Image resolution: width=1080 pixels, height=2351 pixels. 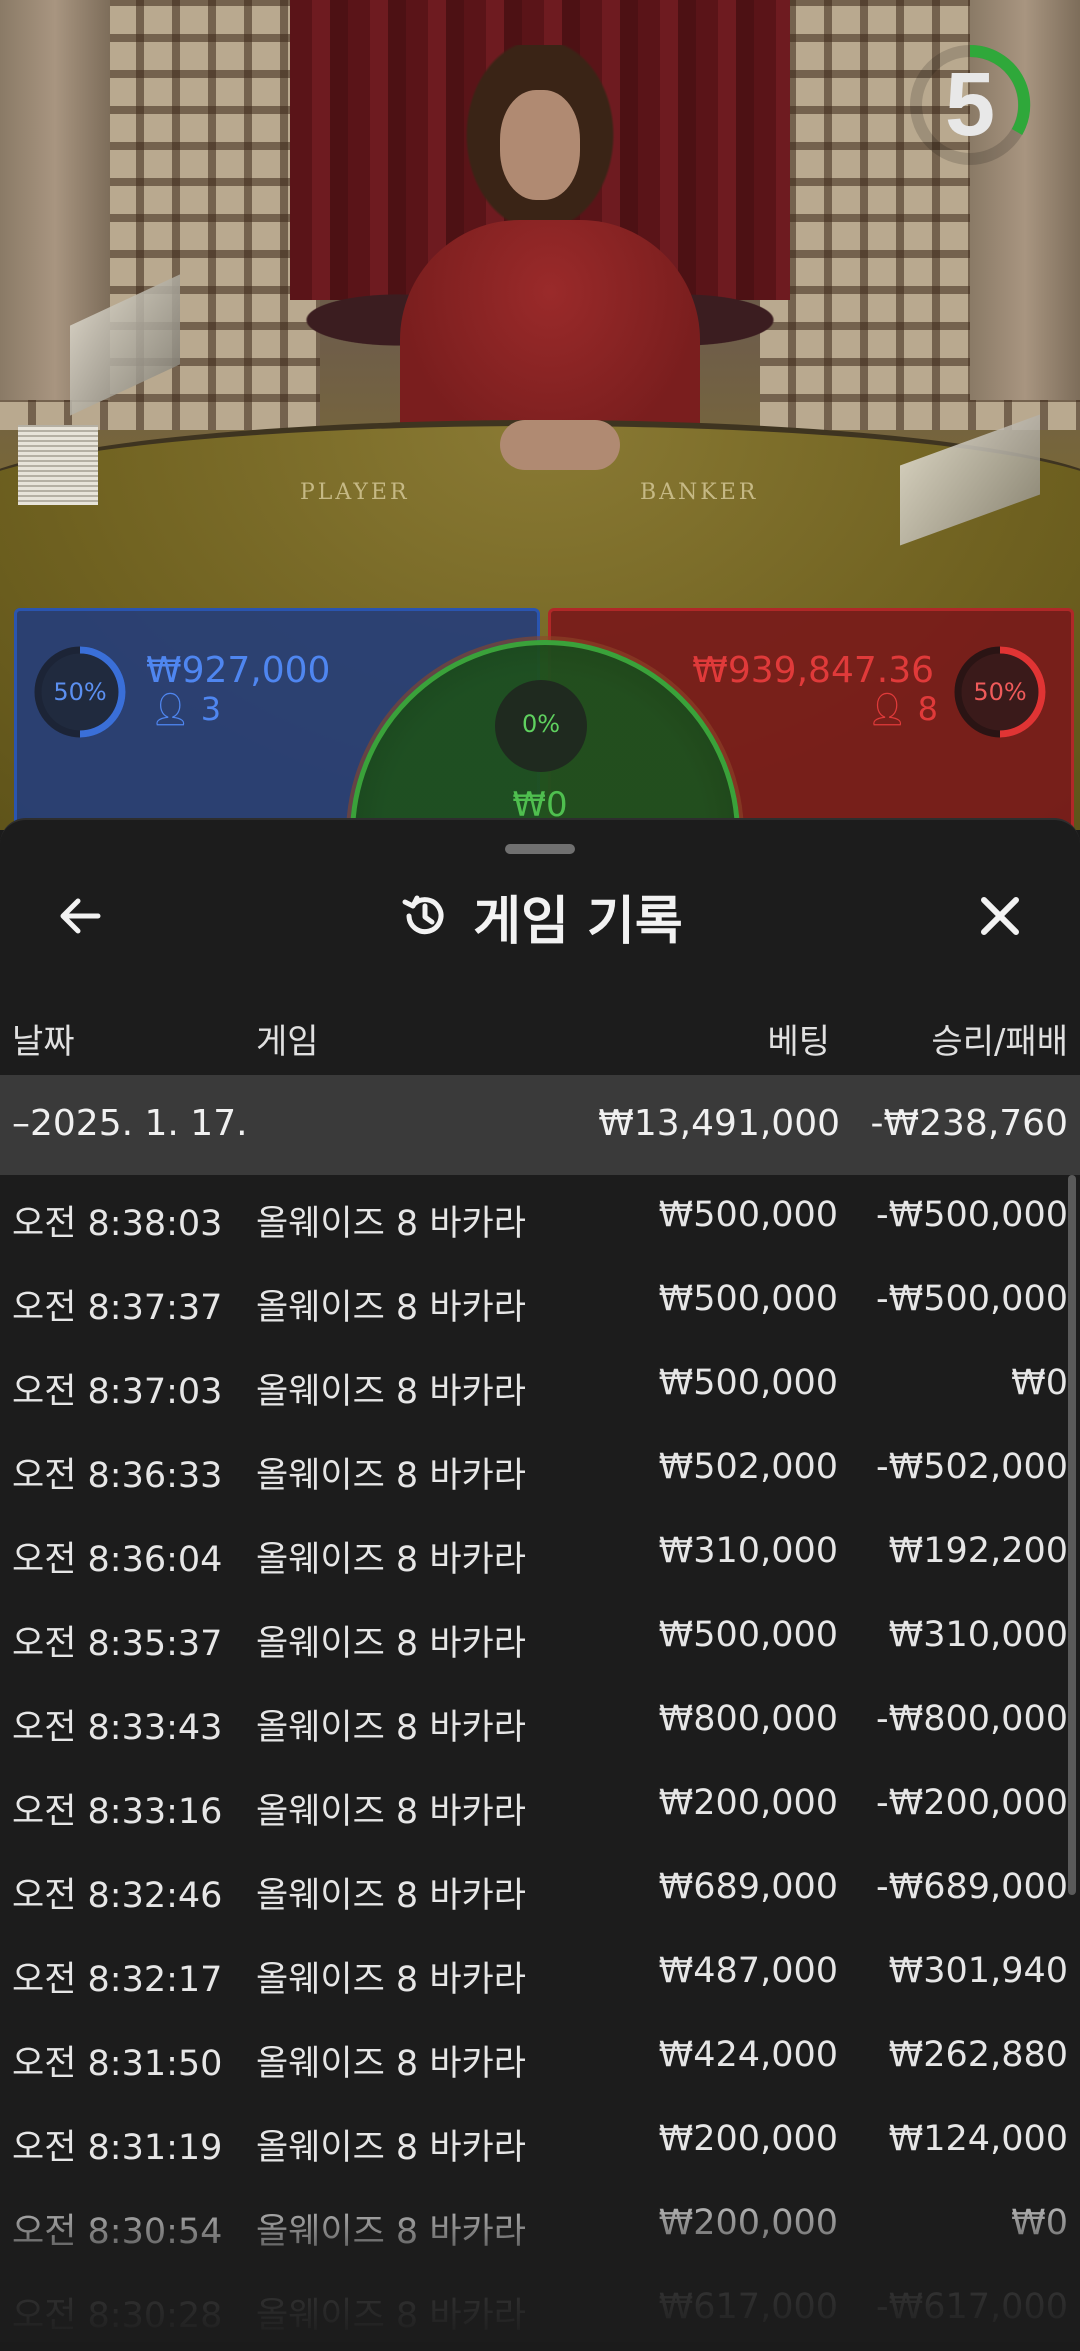 I want to click on dealer-hands, so click(x=560, y=445).